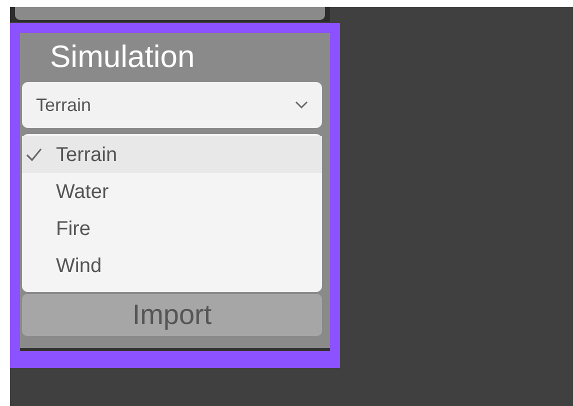 The width and height of the screenshot is (573, 406). What do you see at coordinates (172, 154) in the screenshot?
I see `dropdown-option: Terrain` at bounding box center [172, 154].